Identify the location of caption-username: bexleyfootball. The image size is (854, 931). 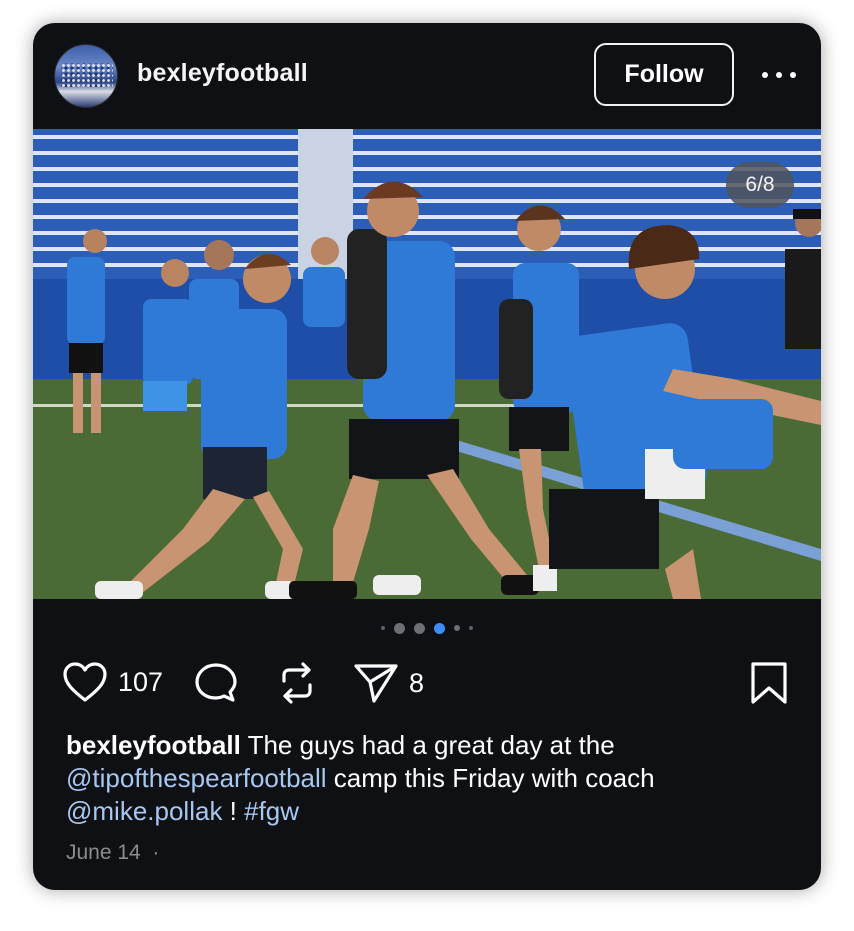
(153, 745).